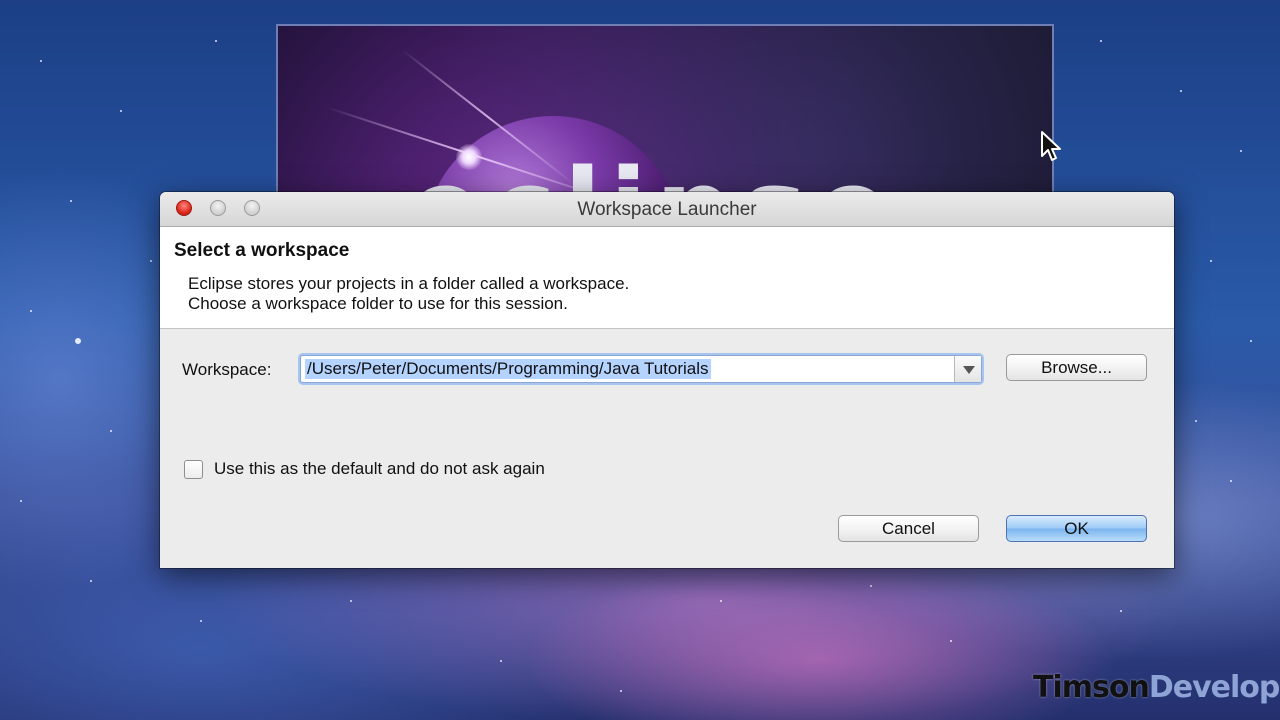 Image resolution: width=1280 pixels, height=720 pixels. I want to click on watermark-part2: Develop, so click(1214, 687).